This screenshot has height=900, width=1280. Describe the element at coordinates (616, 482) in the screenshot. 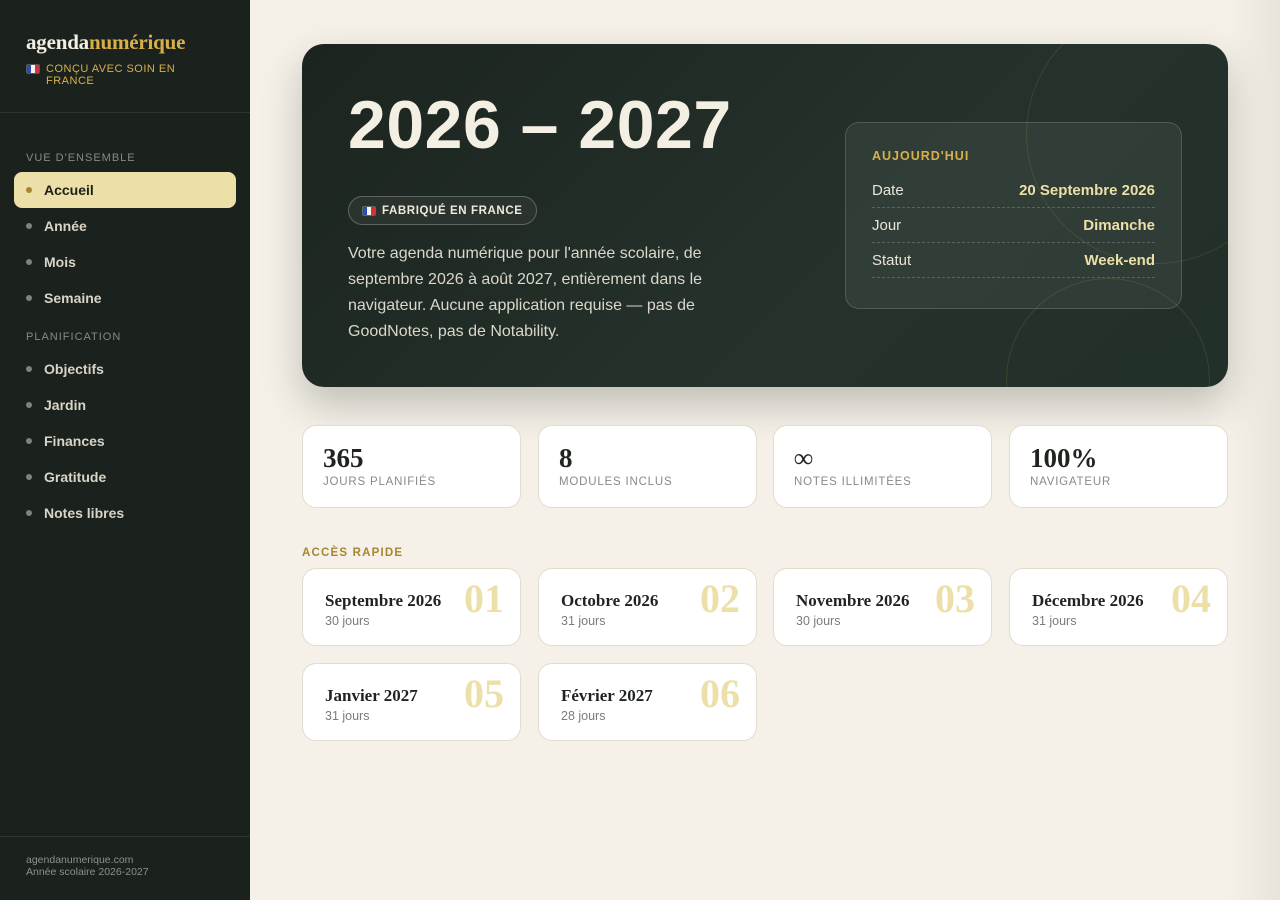

I see `stat-label: MODULES INCLUS` at that location.